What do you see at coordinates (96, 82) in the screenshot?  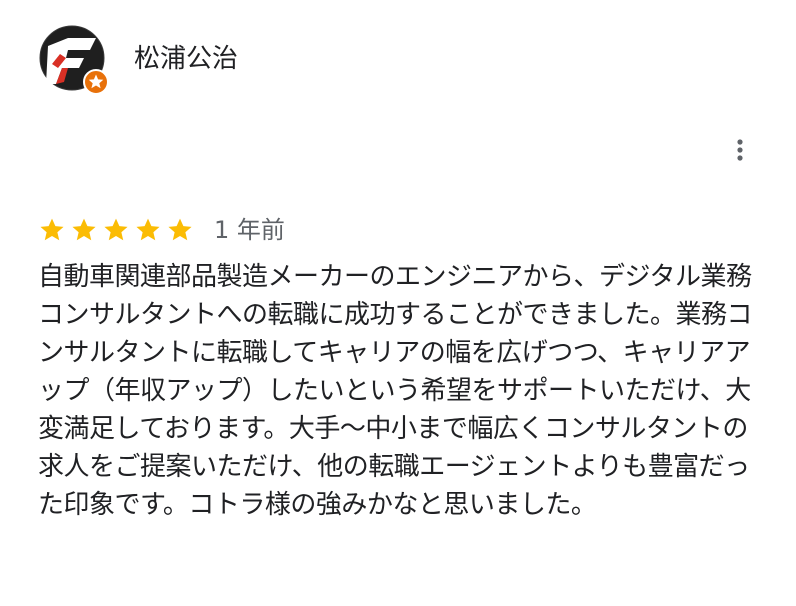 I see `local-guide-badge-icon` at bounding box center [96, 82].